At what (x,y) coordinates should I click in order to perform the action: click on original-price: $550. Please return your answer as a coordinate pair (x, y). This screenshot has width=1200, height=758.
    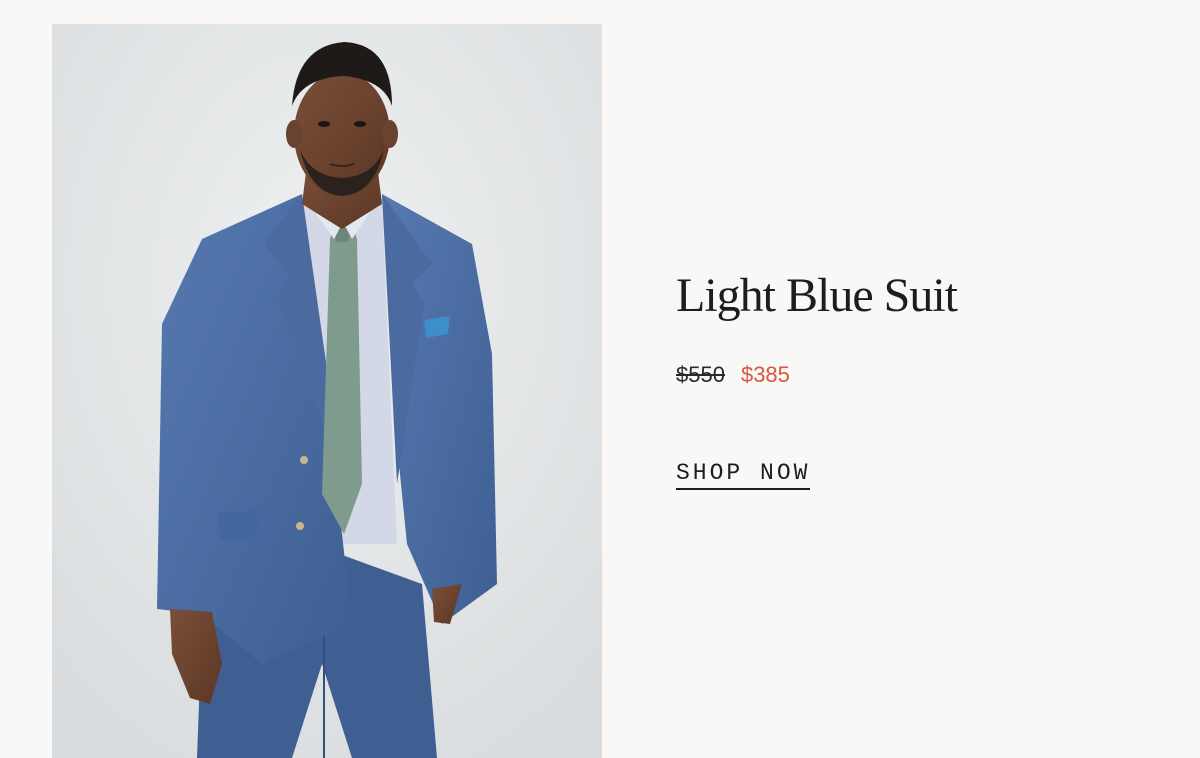
    Looking at the image, I should click on (700, 374).